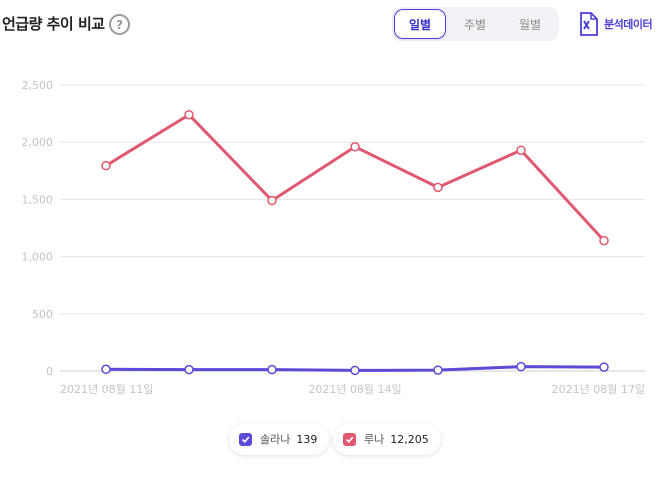  I want to click on tab-weekly: 주별, so click(475, 24).